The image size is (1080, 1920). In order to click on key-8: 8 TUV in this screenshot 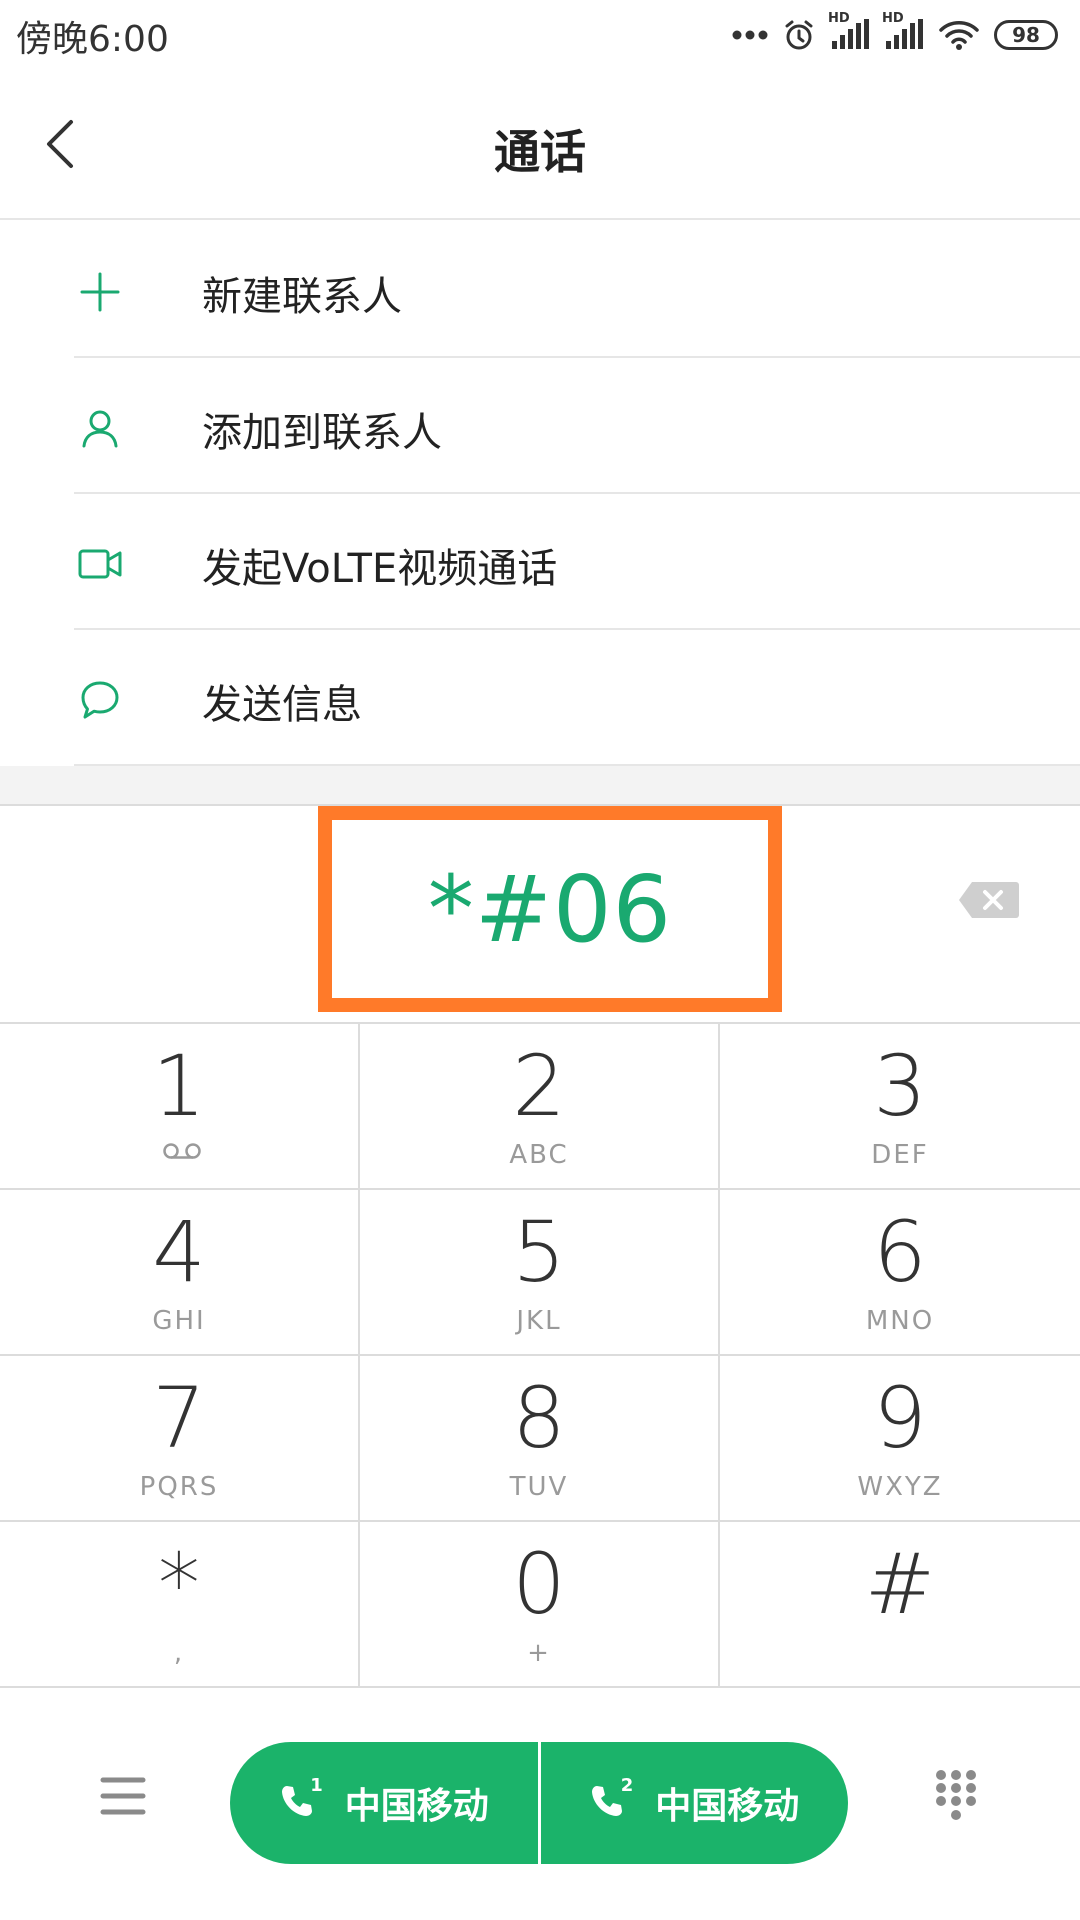, I will do `click(540, 1439)`.